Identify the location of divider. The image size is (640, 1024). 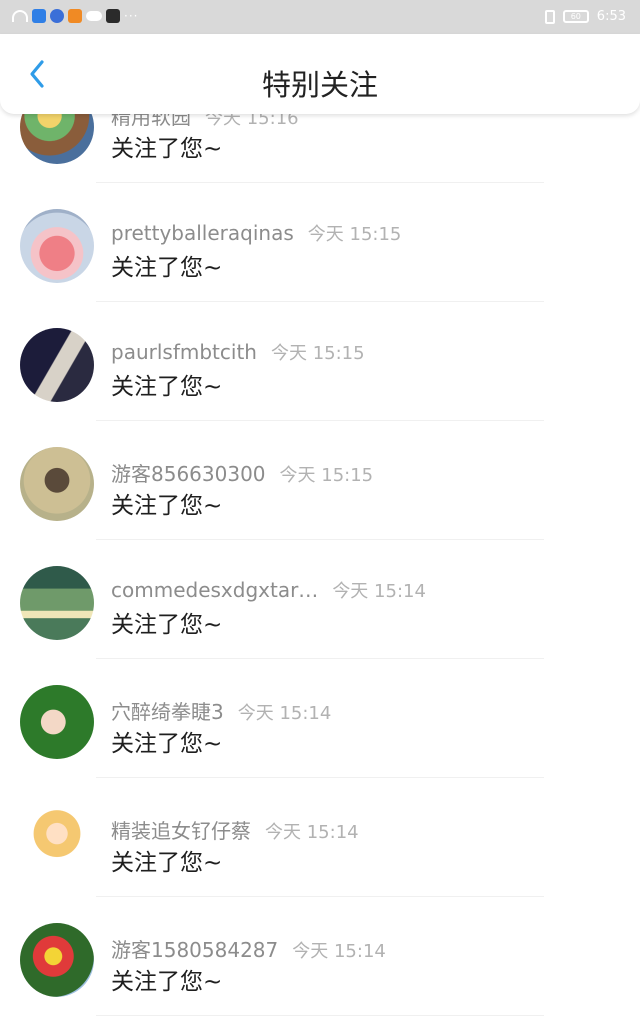
(320, 1015).